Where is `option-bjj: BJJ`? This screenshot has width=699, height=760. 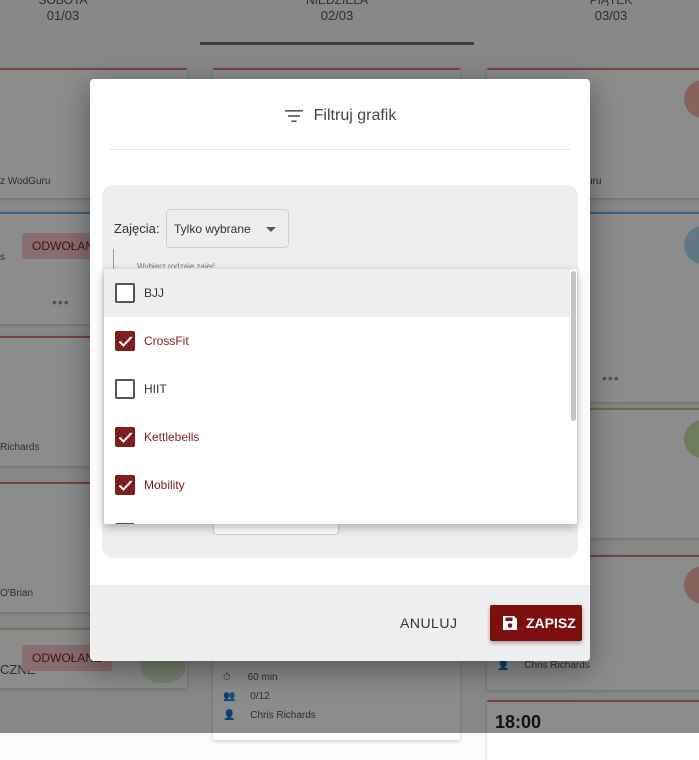 option-bjj: BJJ is located at coordinates (337, 293).